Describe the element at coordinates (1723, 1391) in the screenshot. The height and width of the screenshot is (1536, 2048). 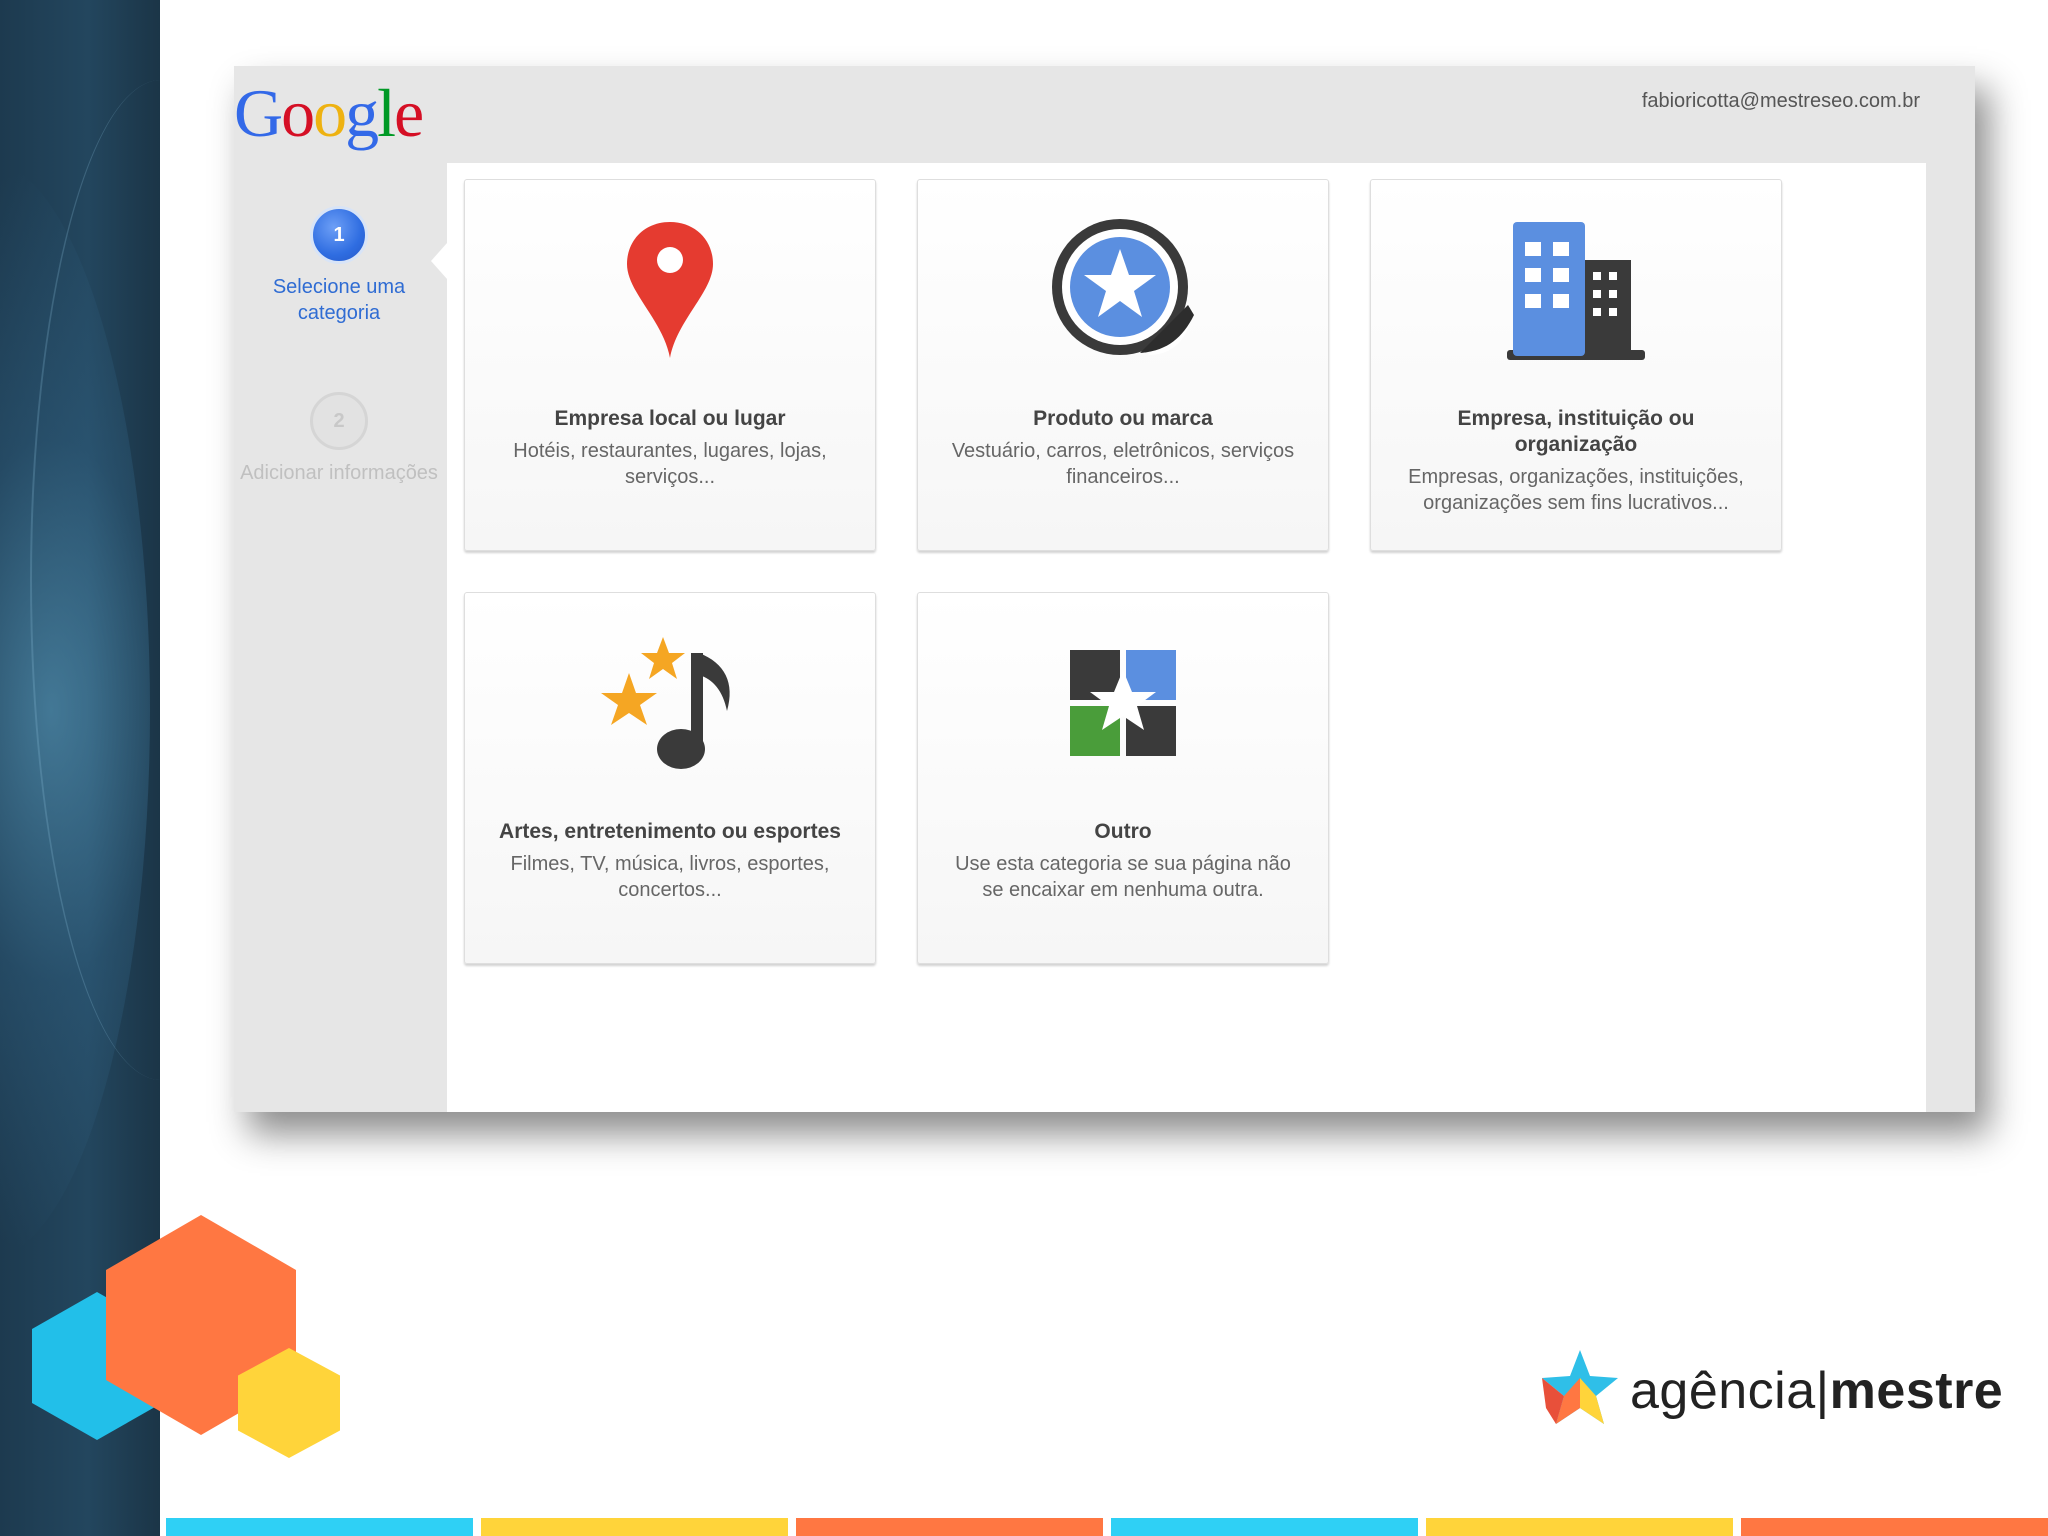
I see `brand-name-part1: agência` at that location.